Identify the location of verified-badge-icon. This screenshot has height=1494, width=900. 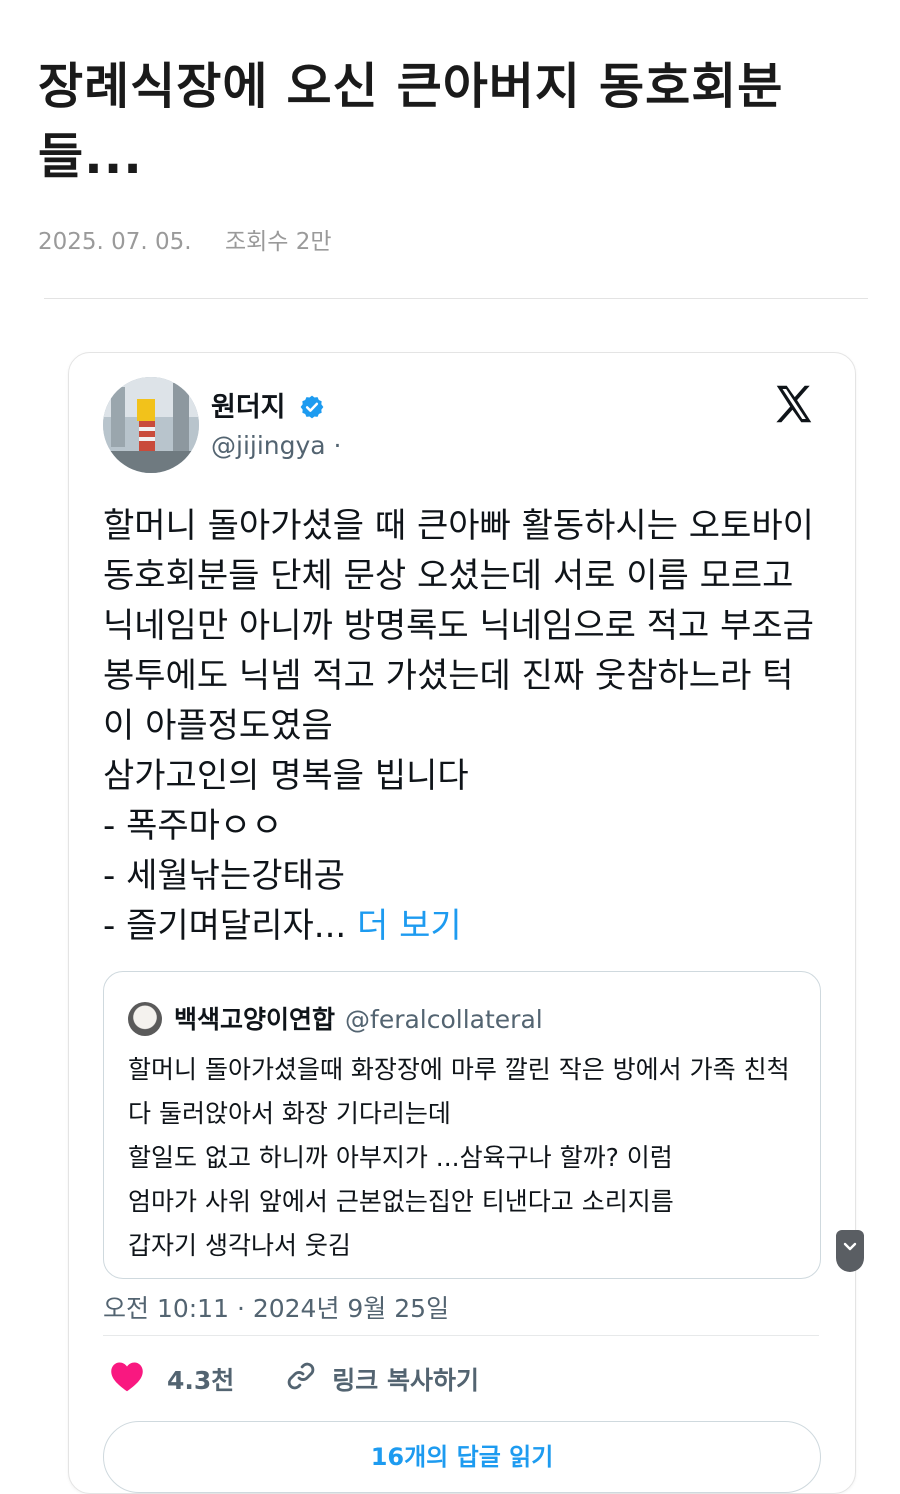
(312, 410).